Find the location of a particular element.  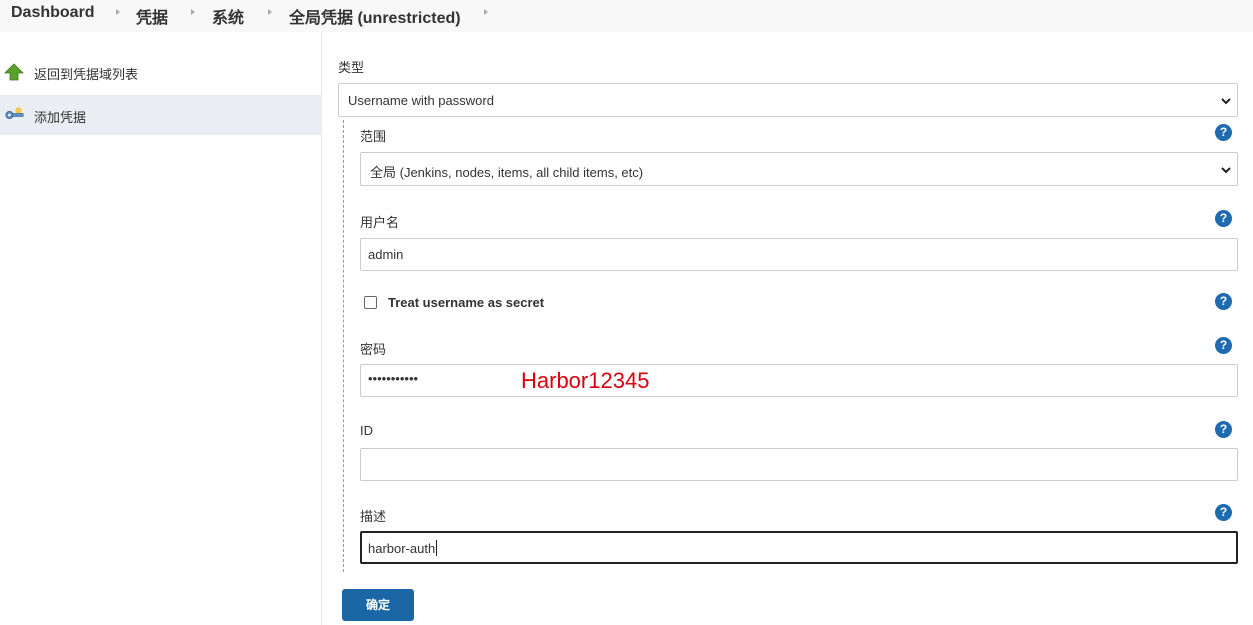

description-input: harbor-auth is located at coordinates (799, 547).